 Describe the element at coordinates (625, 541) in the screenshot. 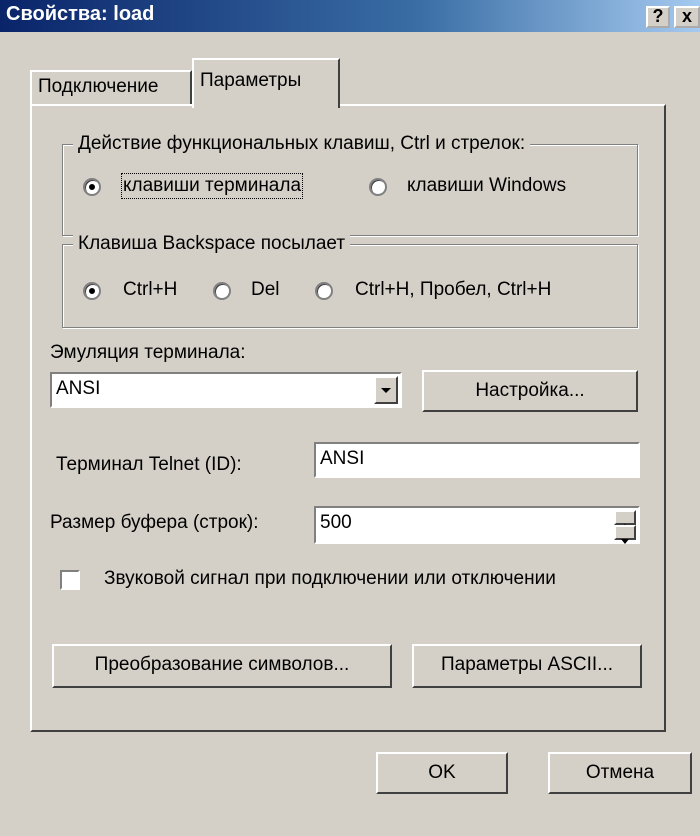

I see `arrow-down-icon` at that location.